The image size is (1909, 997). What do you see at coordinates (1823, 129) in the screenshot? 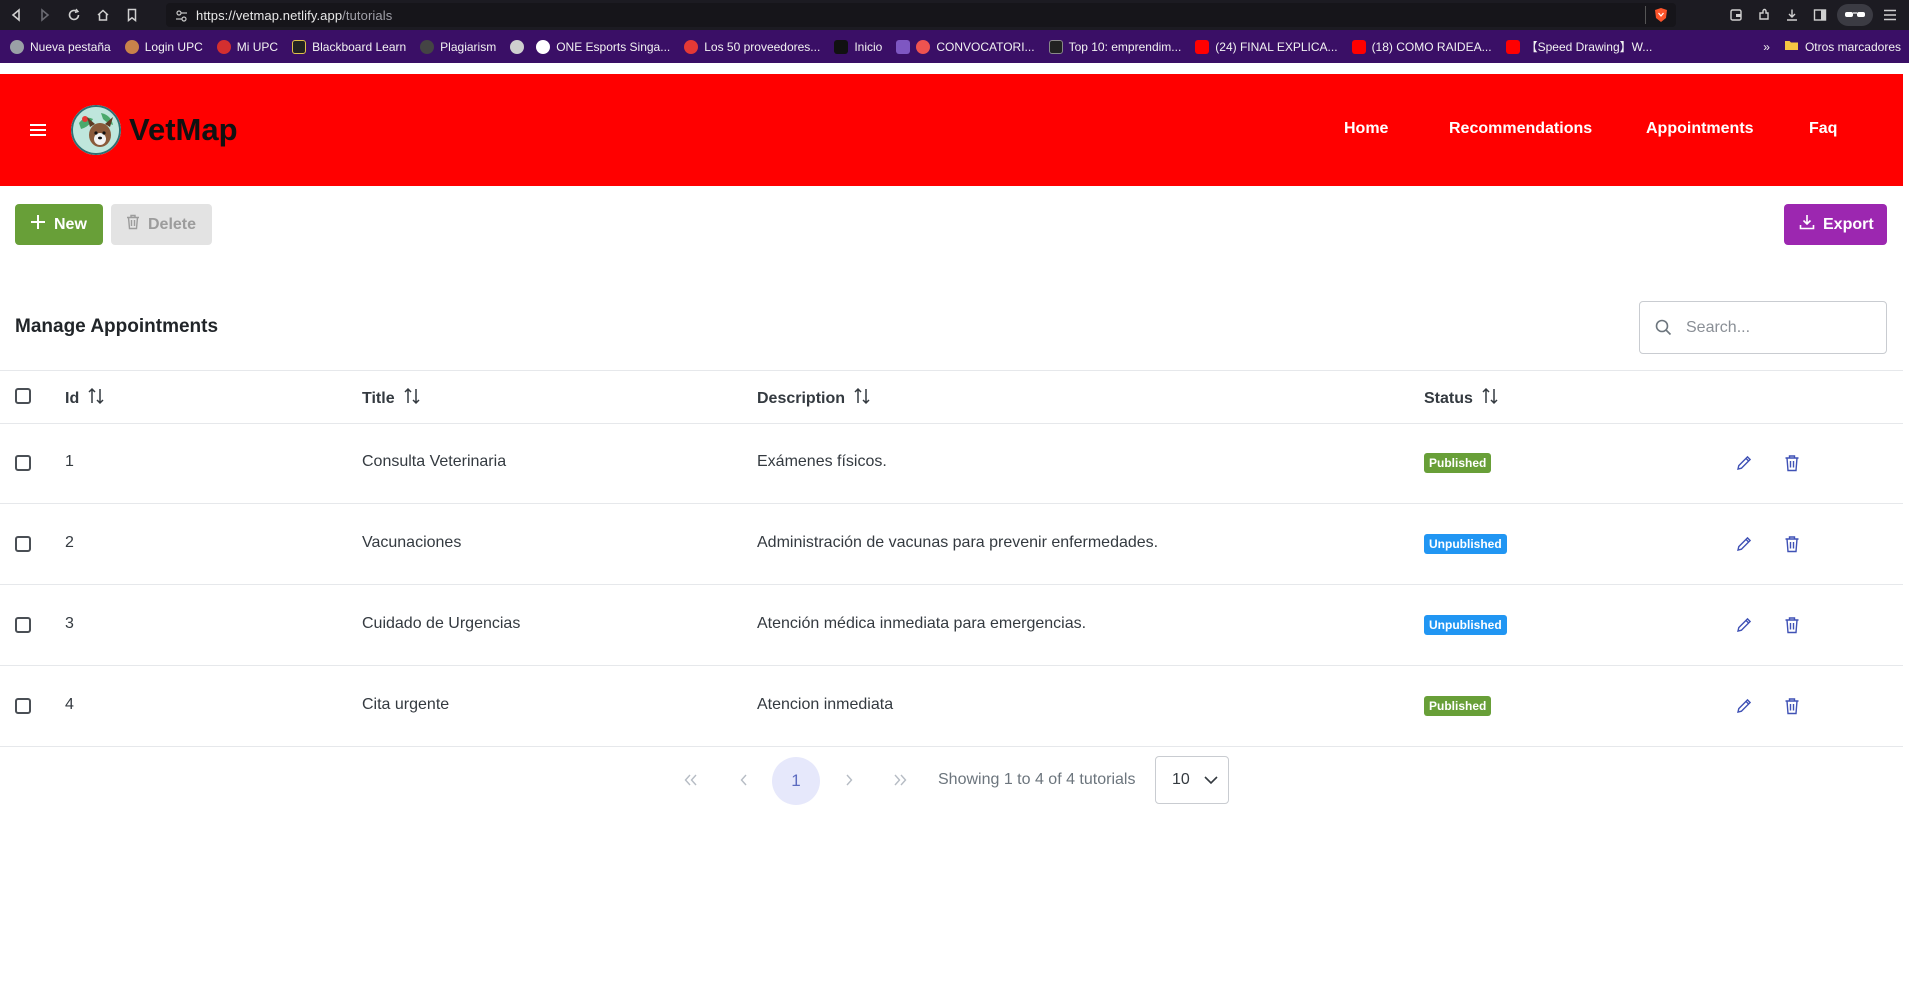
I see `nav-faq: Faq` at bounding box center [1823, 129].